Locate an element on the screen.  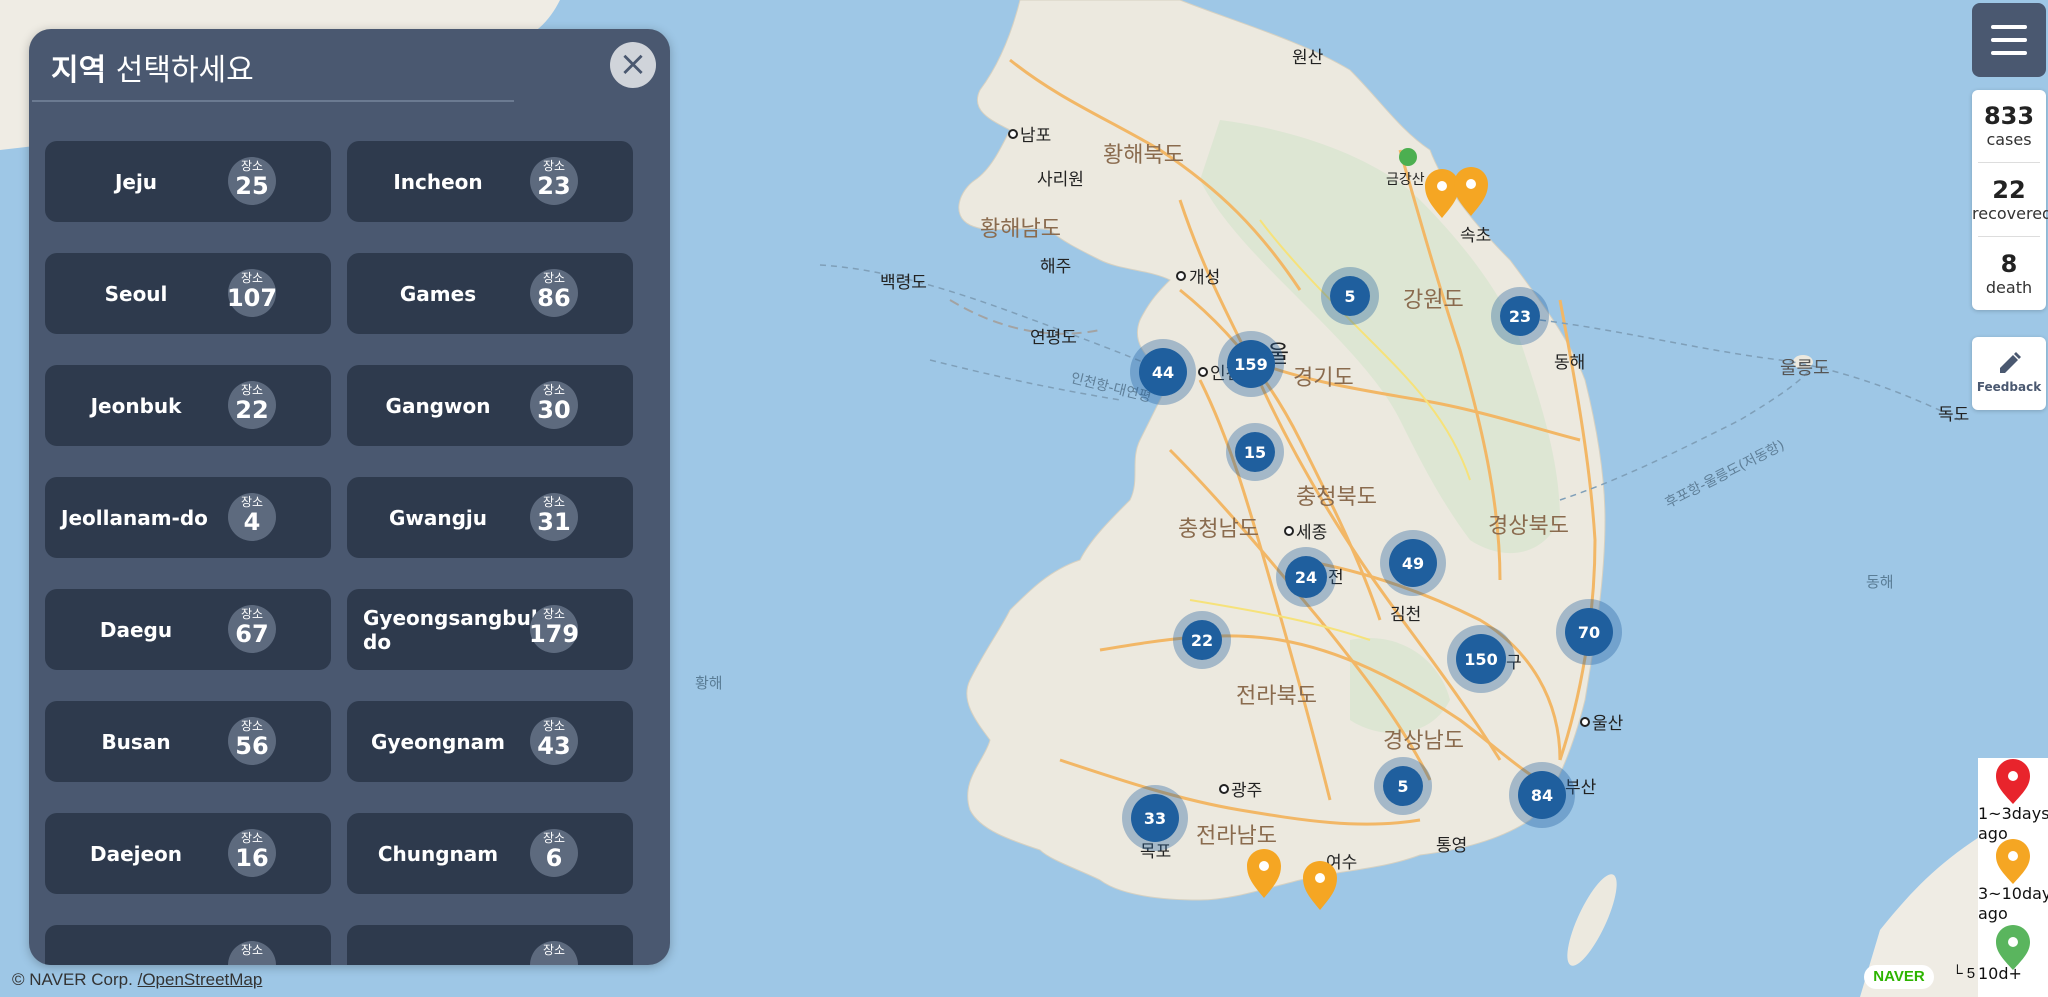
city-label: 사리원 is located at coordinates (1060, 180).